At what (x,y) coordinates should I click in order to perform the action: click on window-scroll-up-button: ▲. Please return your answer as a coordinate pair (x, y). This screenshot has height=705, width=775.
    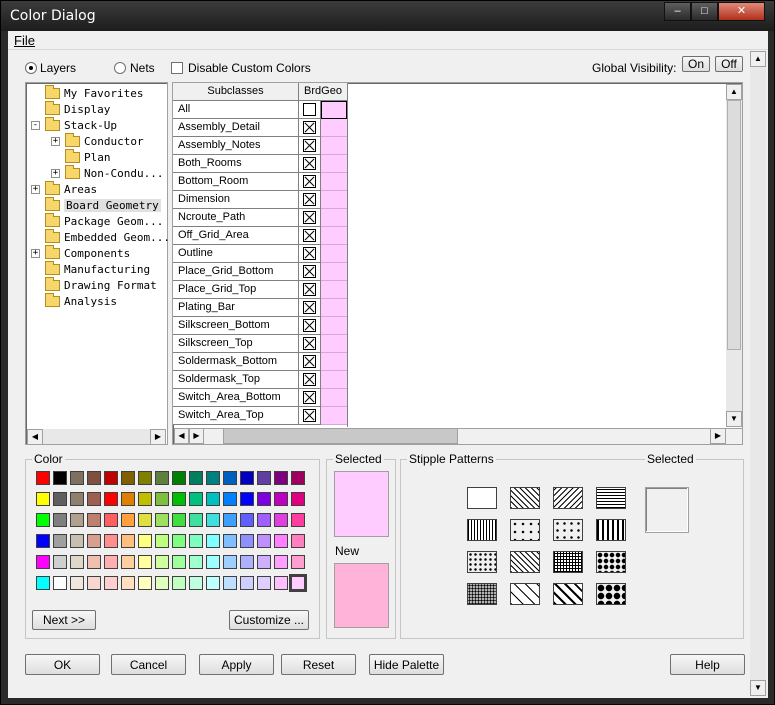
    Looking at the image, I should click on (758, 59).